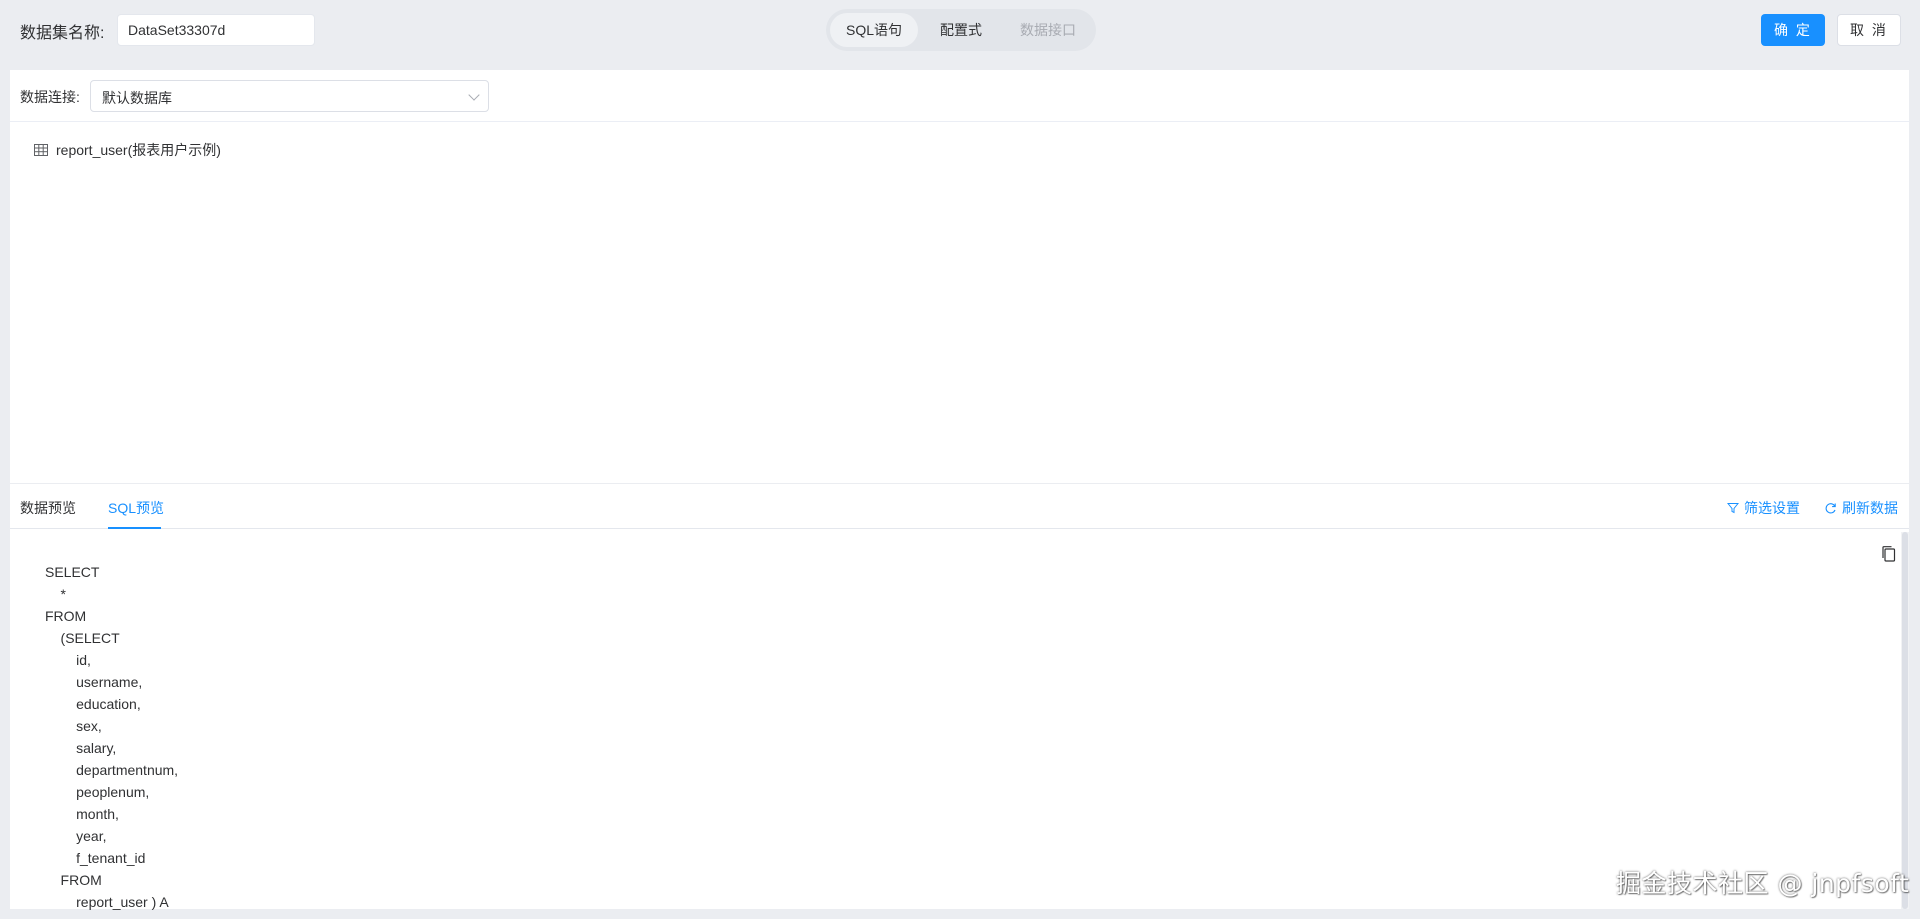 The image size is (1920, 919). Describe the element at coordinates (81, 748) in the screenshot. I see `sql-line: salary,` at that location.